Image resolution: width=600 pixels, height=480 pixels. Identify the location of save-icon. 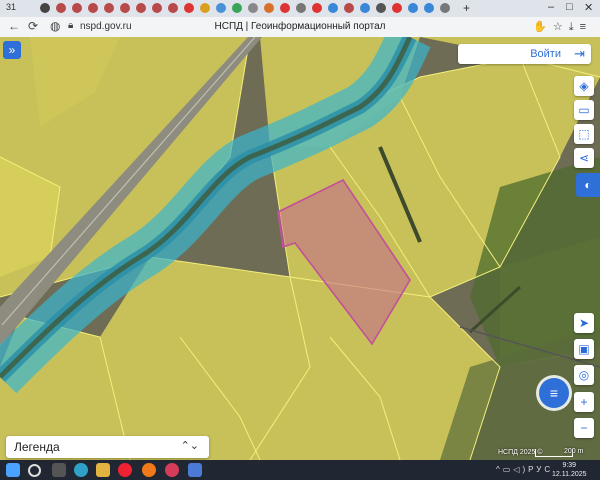
(195, 470).